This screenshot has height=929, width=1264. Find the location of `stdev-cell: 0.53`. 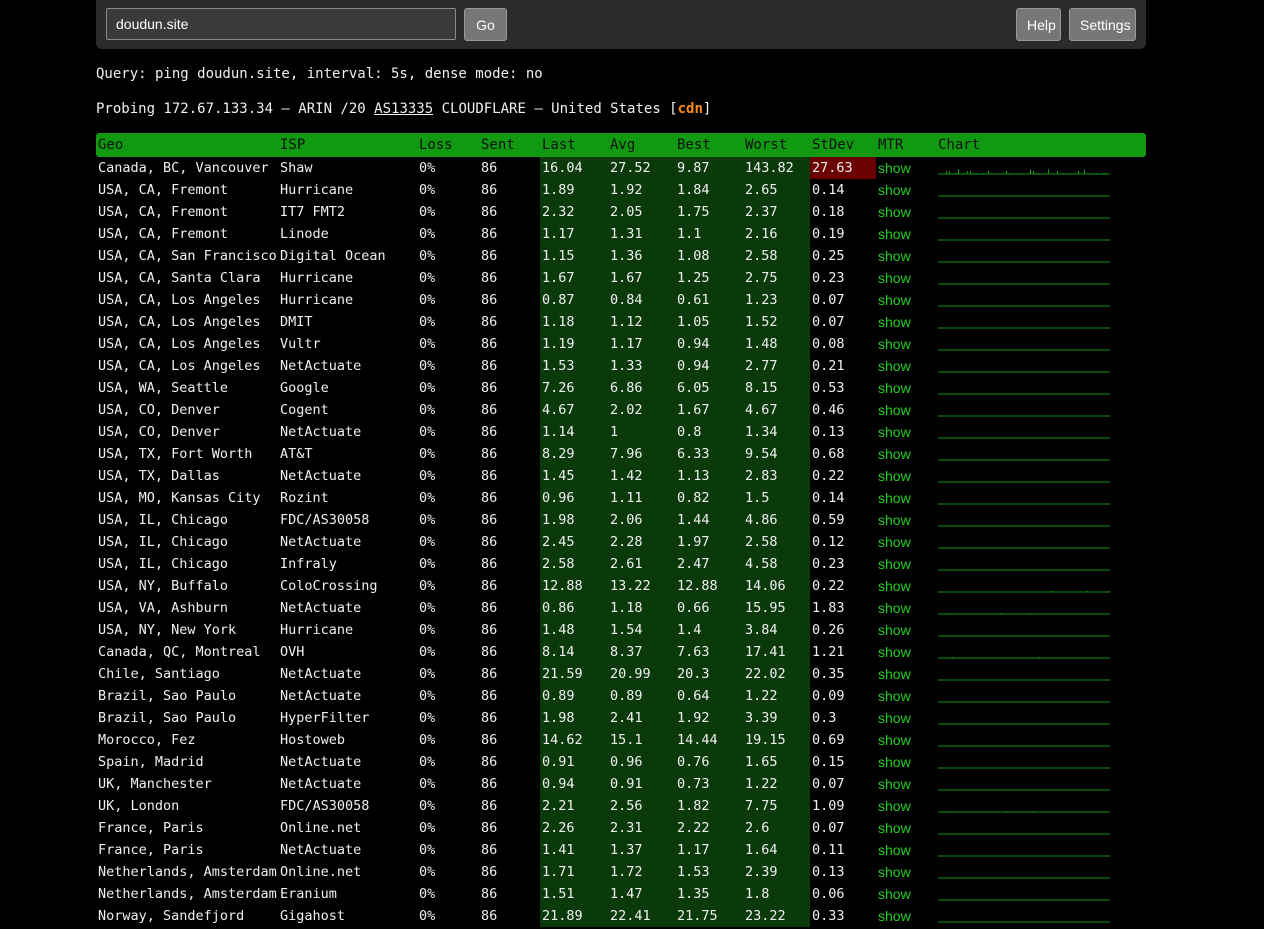

stdev-cell: 0.53 is located at coordinates (843, 388).